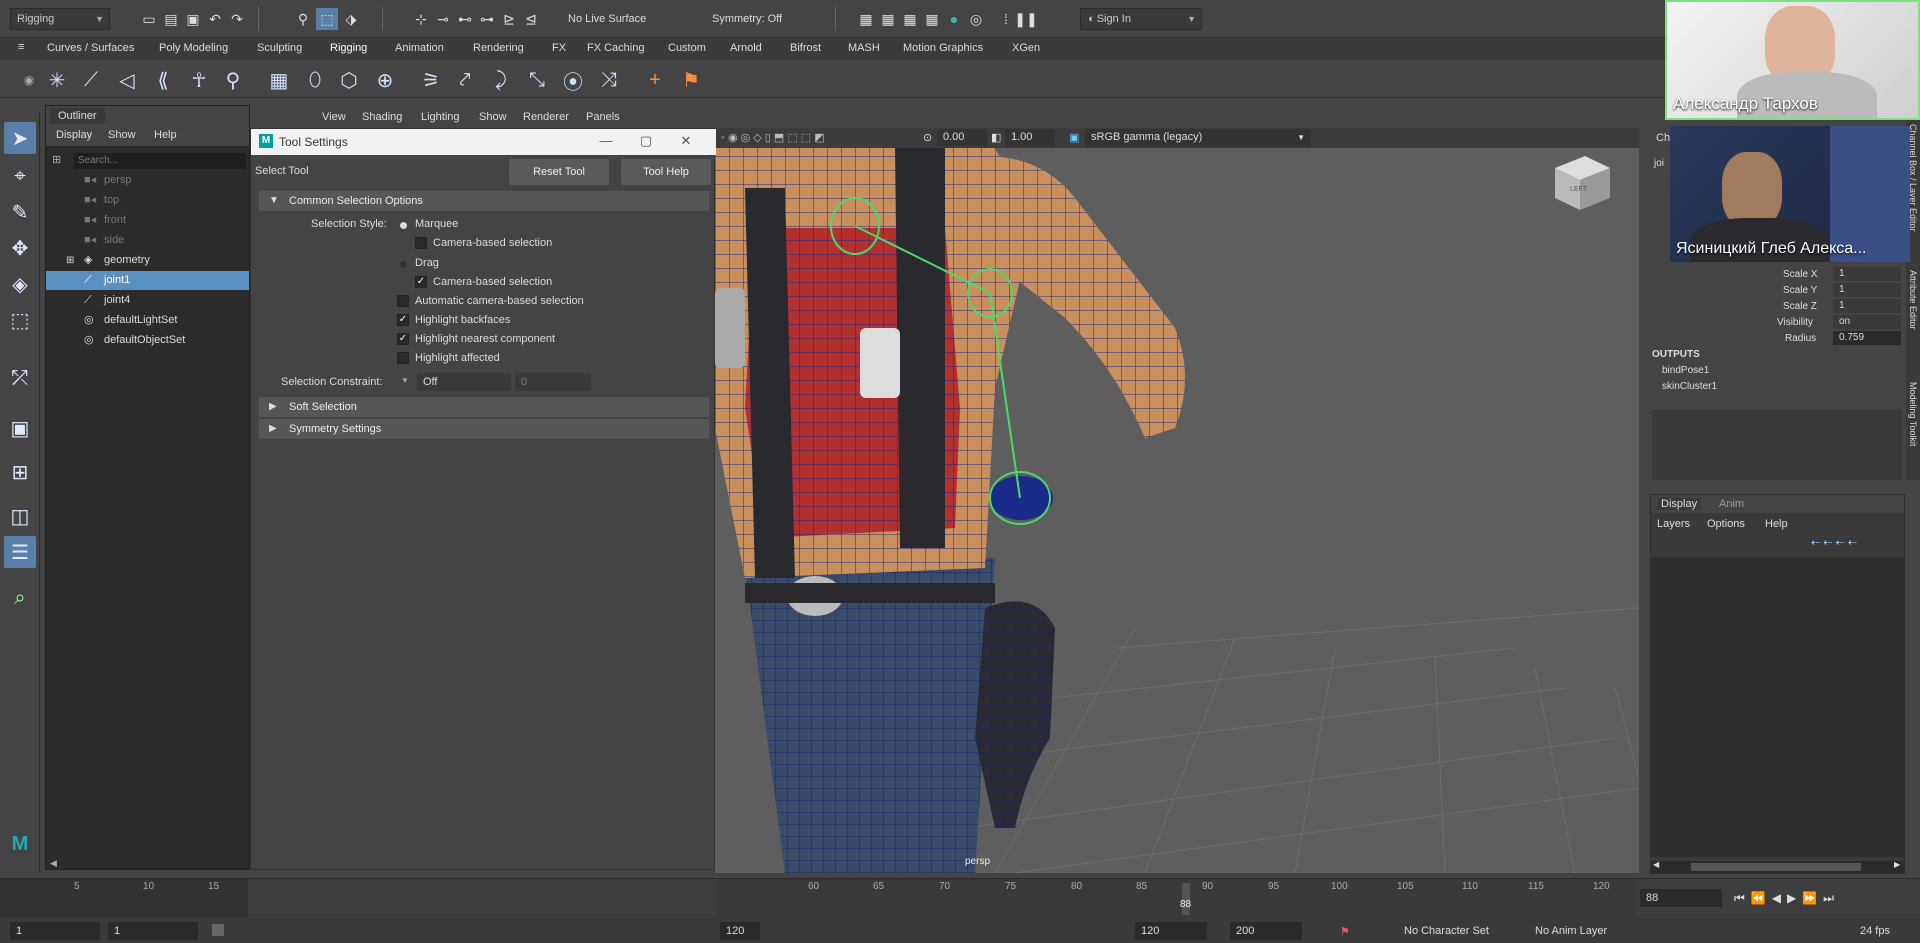  Describe the element at coordinates (74, 135) in the screenshot. I see `outliner-menu-display: Display` at that location.